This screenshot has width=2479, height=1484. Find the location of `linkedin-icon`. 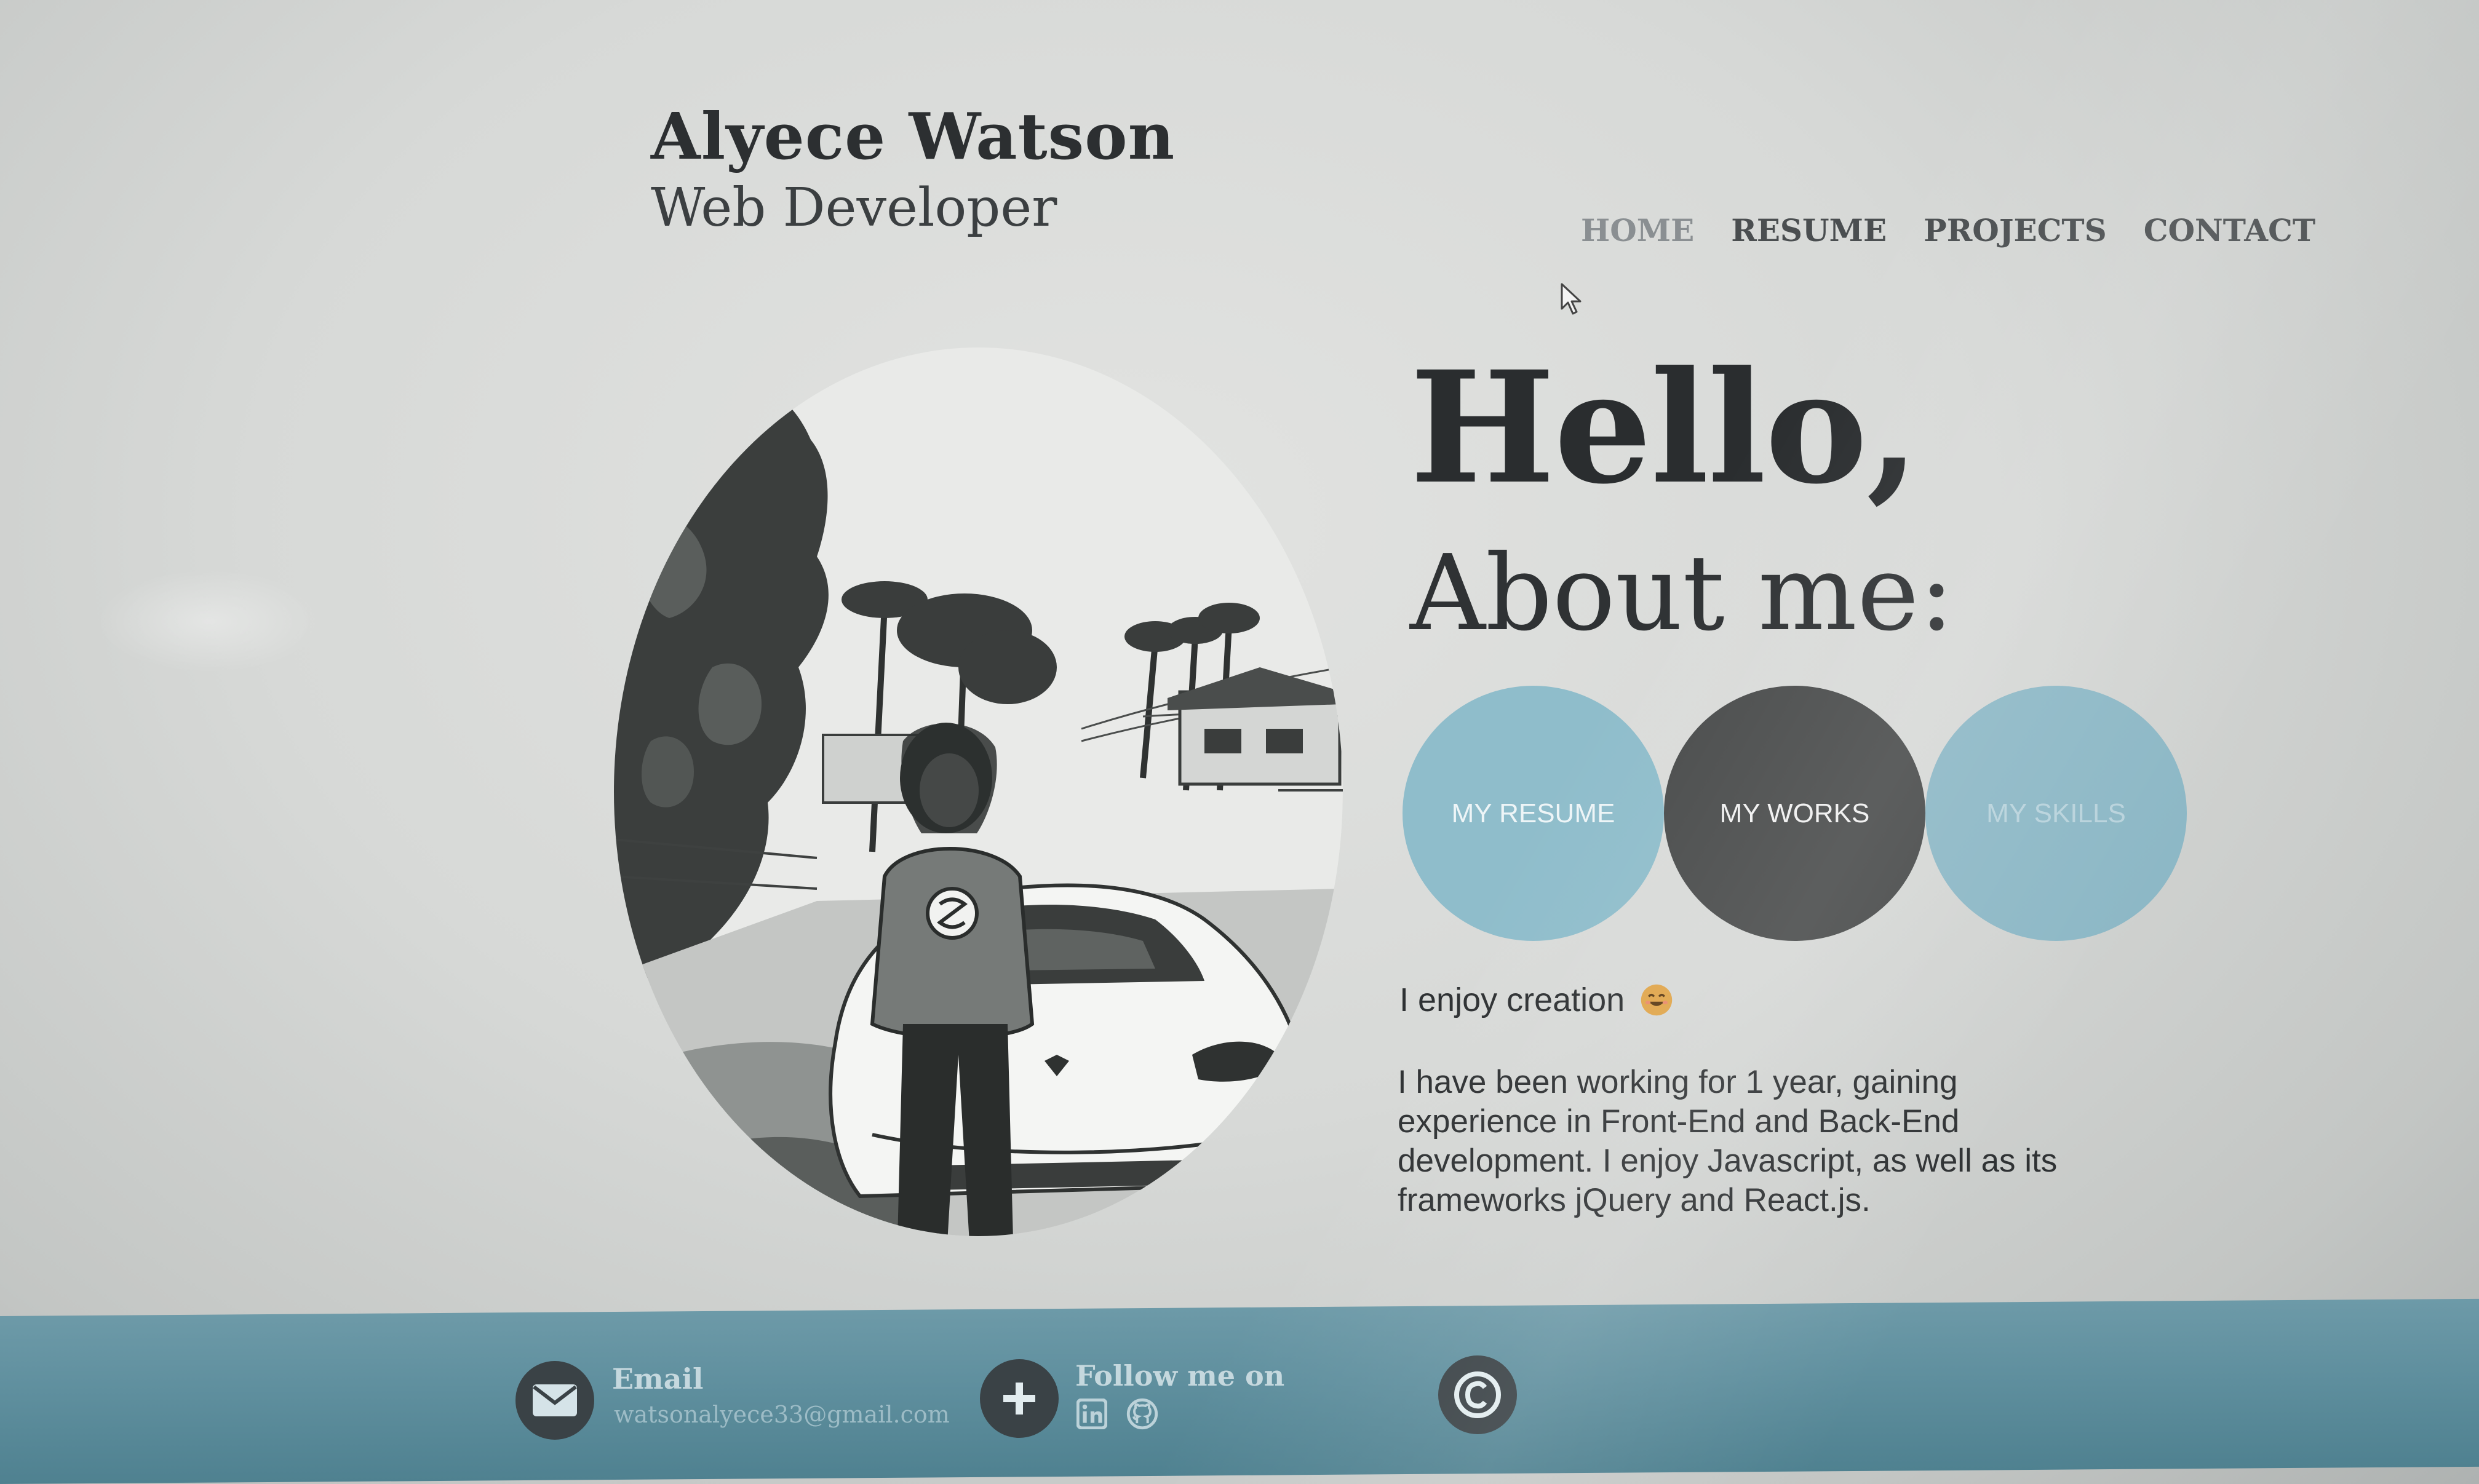

linkedin-icon is located at coordinates (1091, 1413).